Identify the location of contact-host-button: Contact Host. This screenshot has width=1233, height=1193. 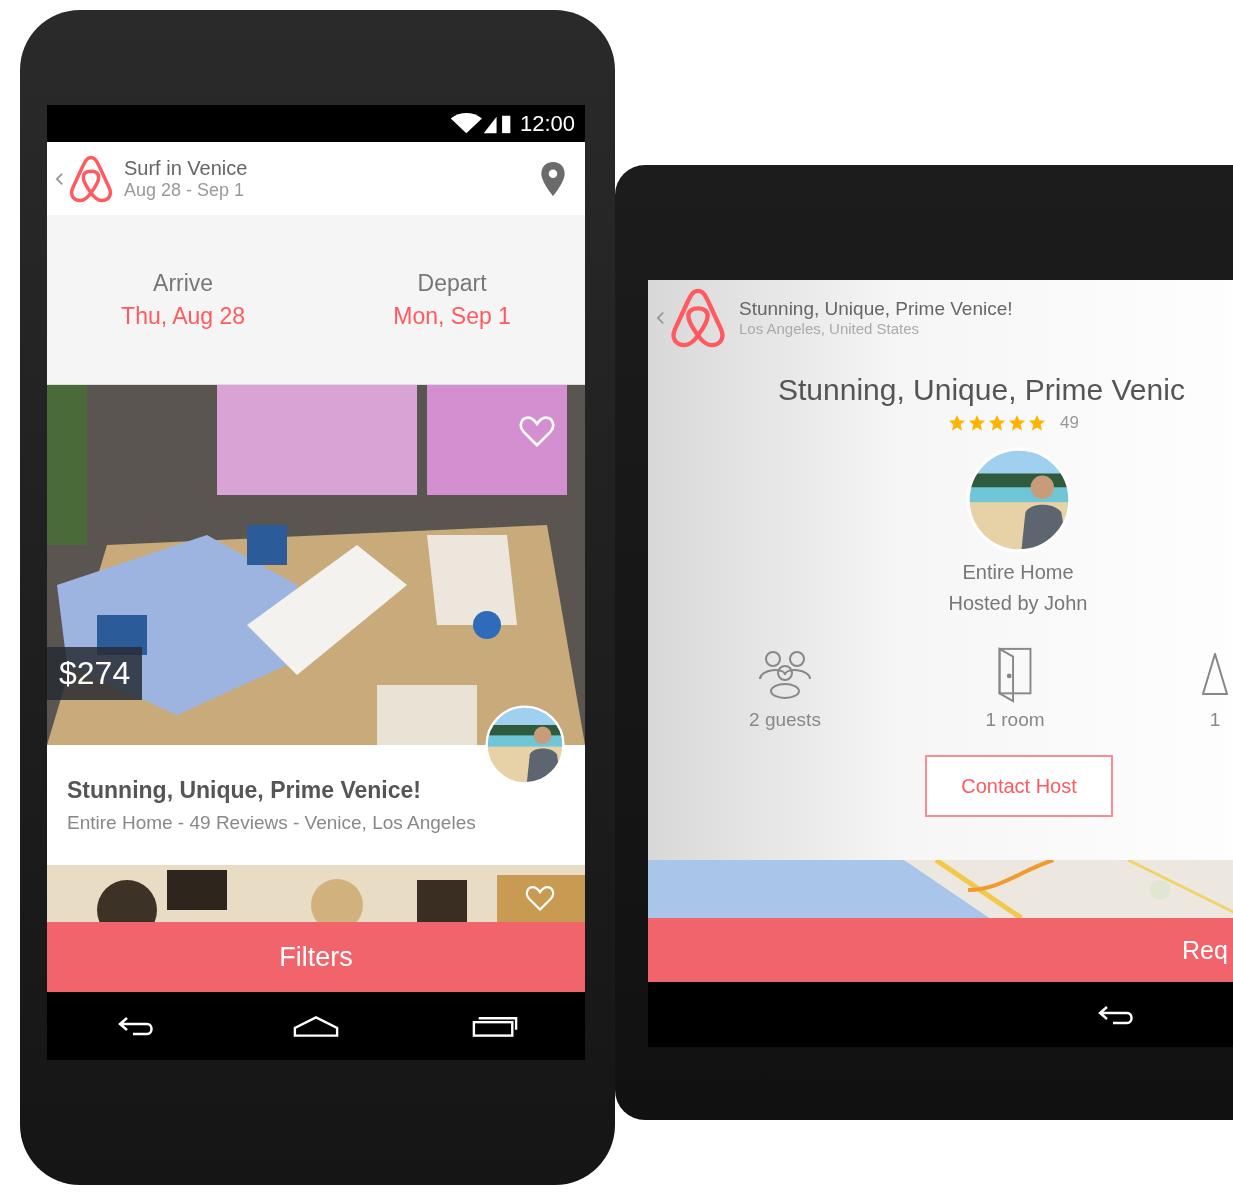
(1019, 786).